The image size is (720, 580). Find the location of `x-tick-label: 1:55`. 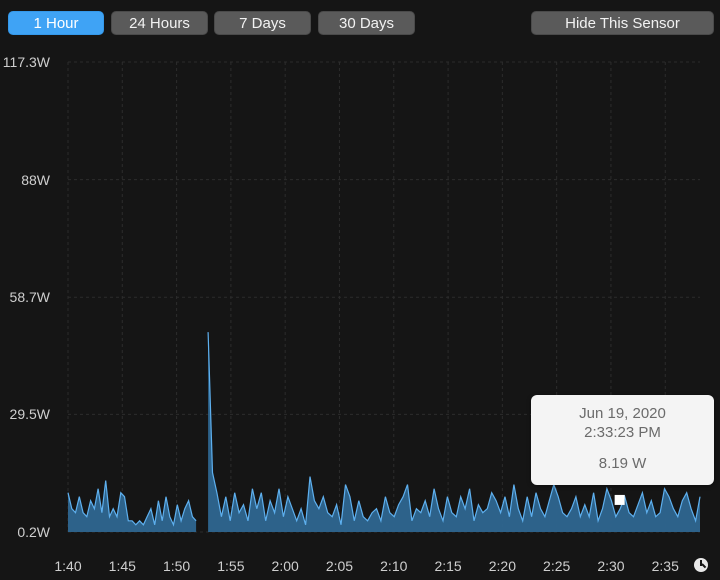

x-tick-label: 1:55 is located at coordinates (231, 566).